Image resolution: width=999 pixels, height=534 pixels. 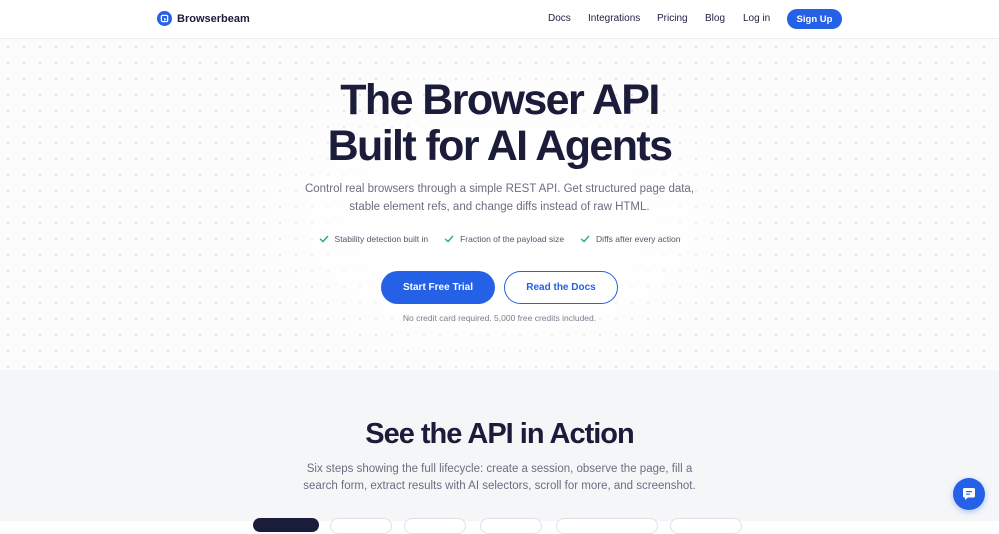 I want to click on brand-link: Browserbeam, so click(x=203, y=18).